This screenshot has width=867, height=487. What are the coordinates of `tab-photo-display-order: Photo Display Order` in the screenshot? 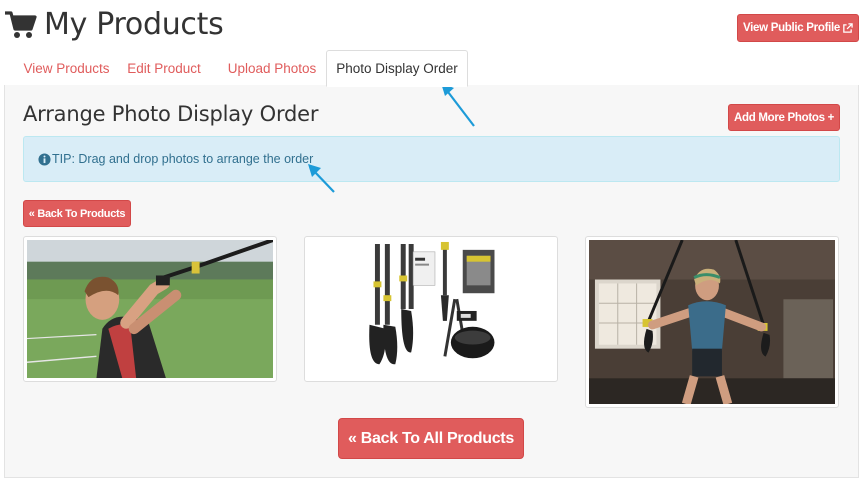 It's located at (397, 68).